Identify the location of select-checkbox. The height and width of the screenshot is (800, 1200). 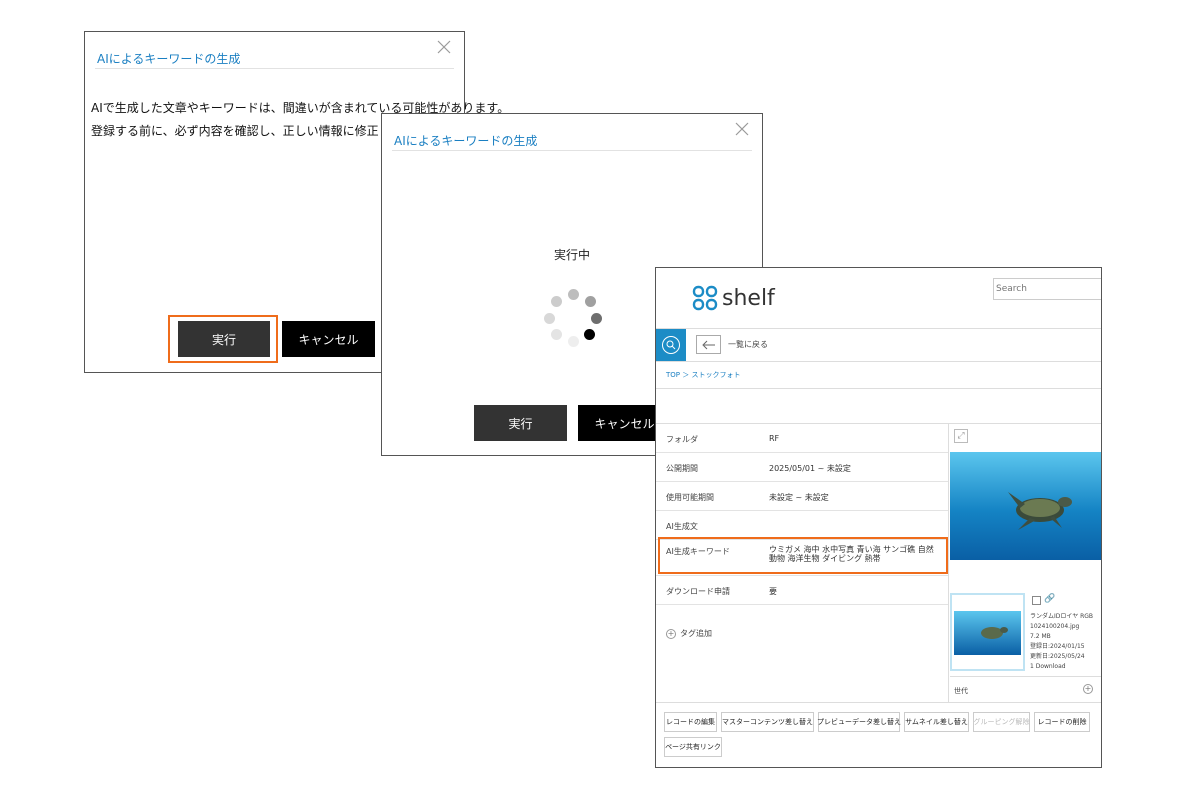
(1036, 600).